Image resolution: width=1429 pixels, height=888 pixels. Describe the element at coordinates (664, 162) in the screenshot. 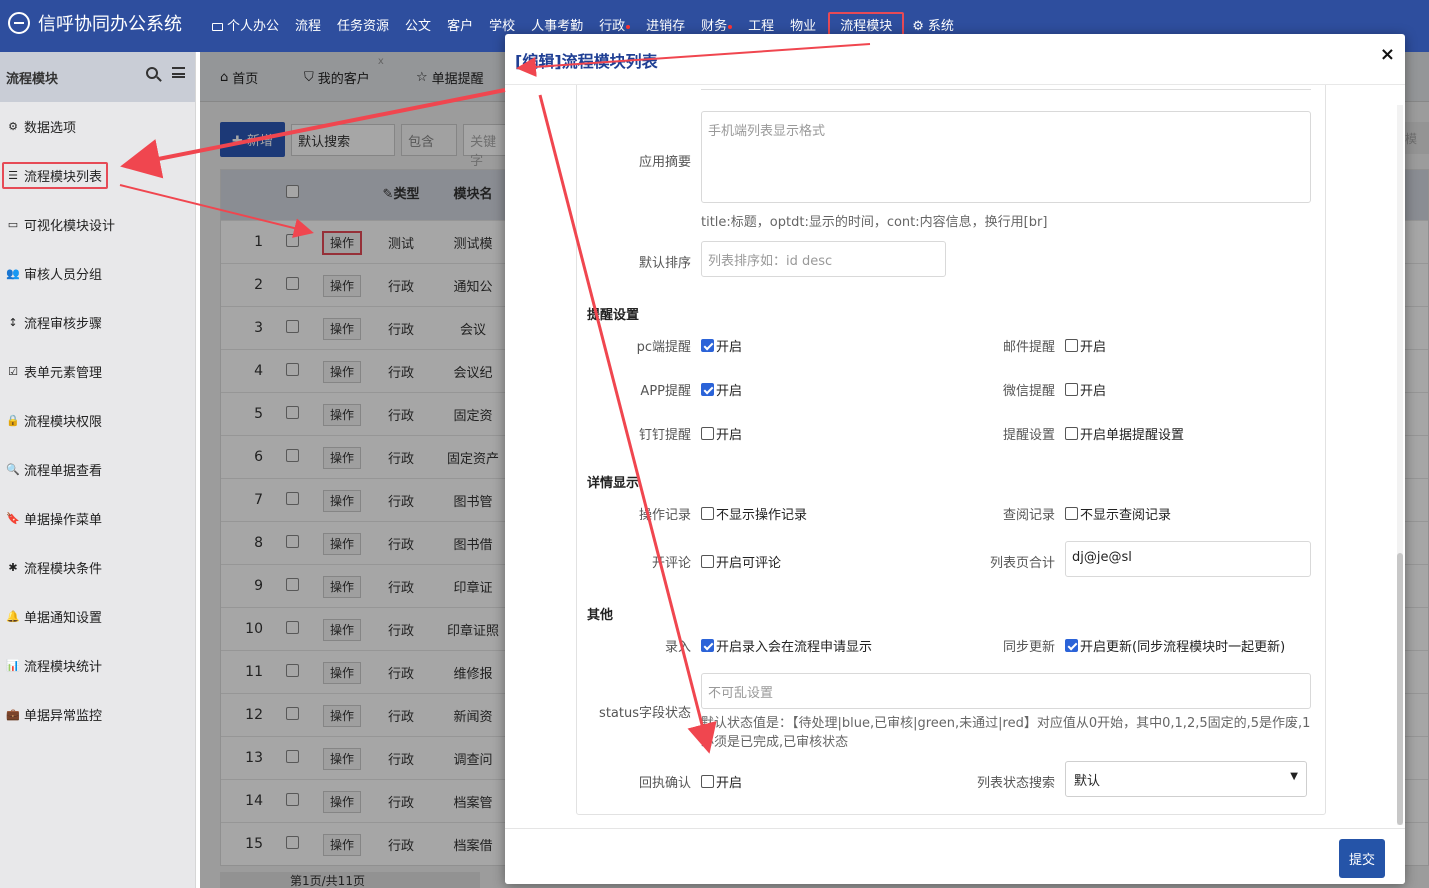

I see `summary-label: 应用摘要` at that location.